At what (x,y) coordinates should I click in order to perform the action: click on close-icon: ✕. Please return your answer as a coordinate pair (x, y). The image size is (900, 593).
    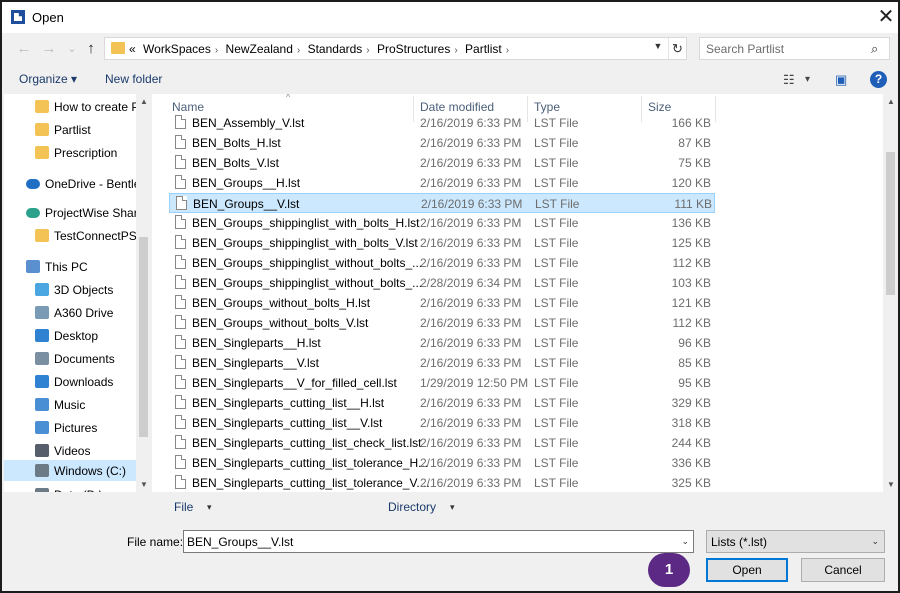
    Looking at the image, I should click on (886, 17).